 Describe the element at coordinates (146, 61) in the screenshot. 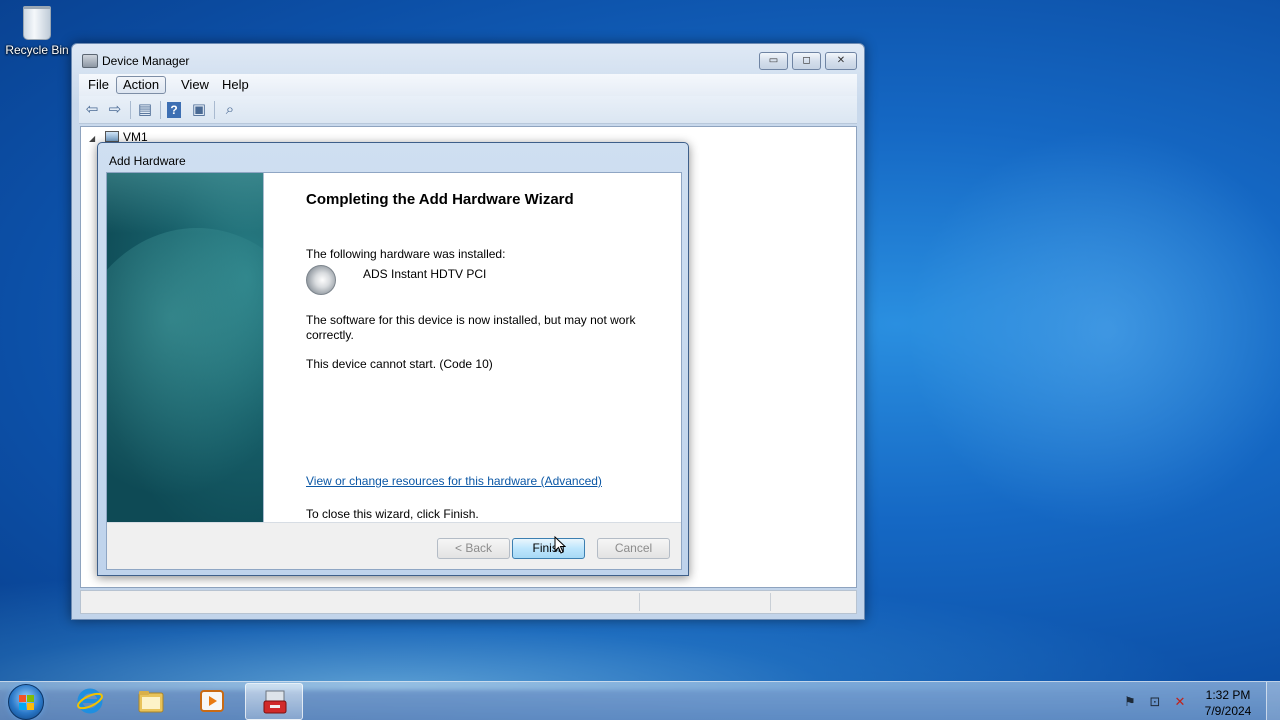

I see `window-title: Device Manager` at that location.